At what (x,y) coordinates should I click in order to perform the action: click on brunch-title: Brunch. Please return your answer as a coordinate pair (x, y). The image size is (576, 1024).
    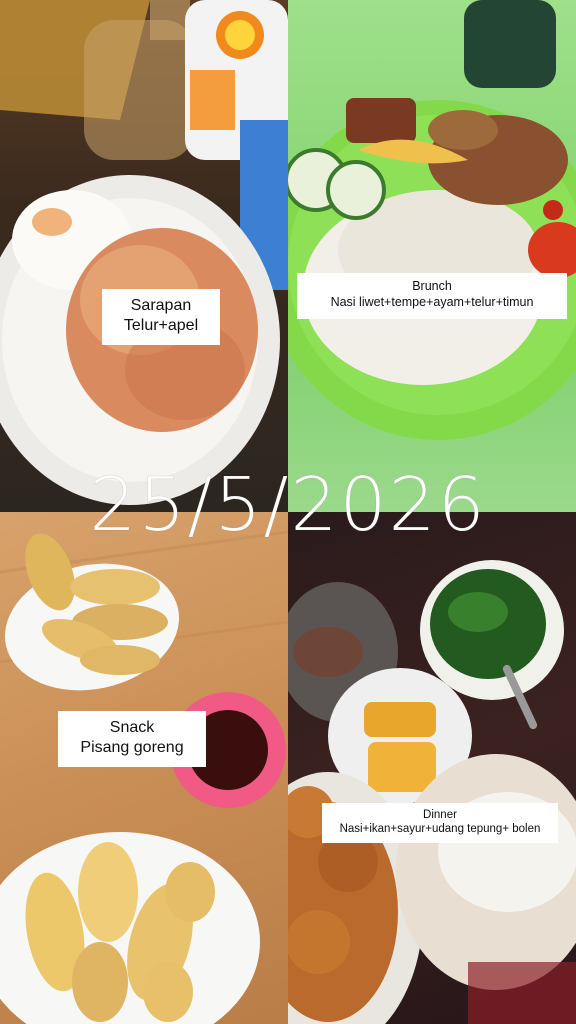
    Looking at the image, I should click on (432, 286).